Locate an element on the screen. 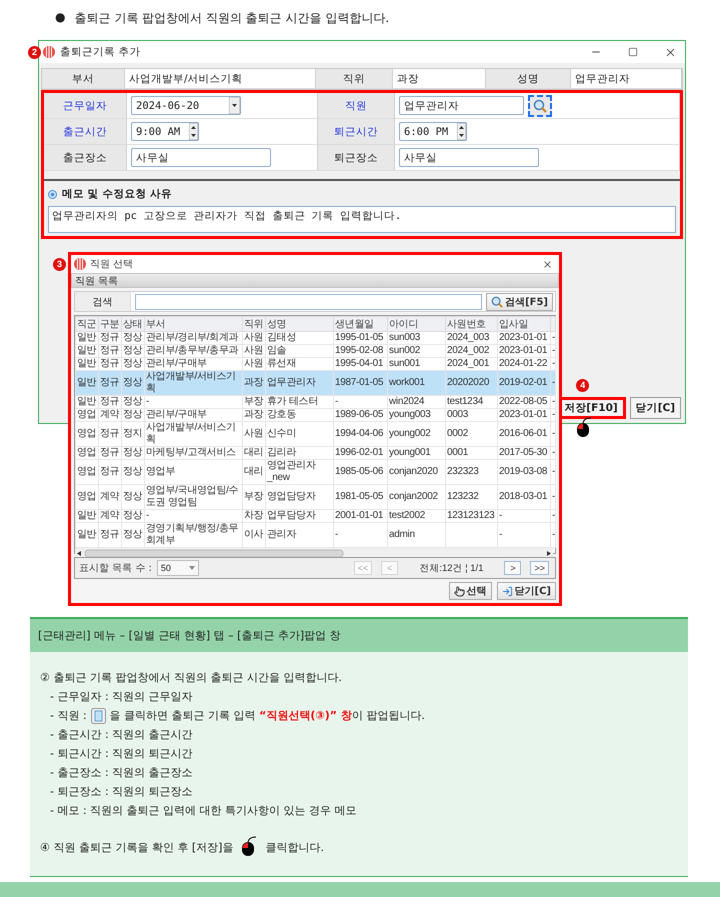 Image resolution: width=720 pixels, height=897 pixels. field-label: 출근장소 is located at coordinates (85, 158).